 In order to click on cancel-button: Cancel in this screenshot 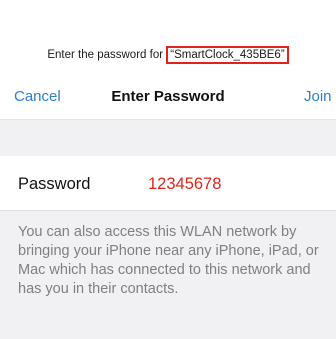, I will do `click(37, 96)`.